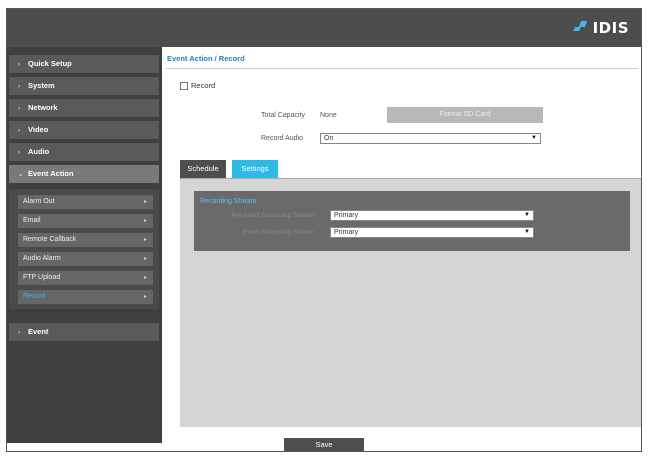 This screenshot has height=456, width=648. Describe the element at coordinates (432, 232) in the screenshot. I see `event-stream-select: Primary ▼` at that location.